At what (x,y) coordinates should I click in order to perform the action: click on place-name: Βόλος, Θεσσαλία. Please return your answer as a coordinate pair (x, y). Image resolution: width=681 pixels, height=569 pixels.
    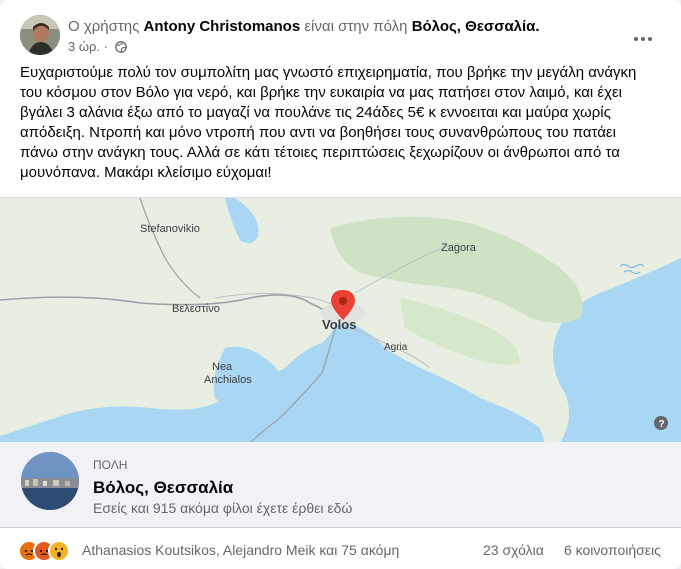
    Looking at the image, I should click on (163, 488).